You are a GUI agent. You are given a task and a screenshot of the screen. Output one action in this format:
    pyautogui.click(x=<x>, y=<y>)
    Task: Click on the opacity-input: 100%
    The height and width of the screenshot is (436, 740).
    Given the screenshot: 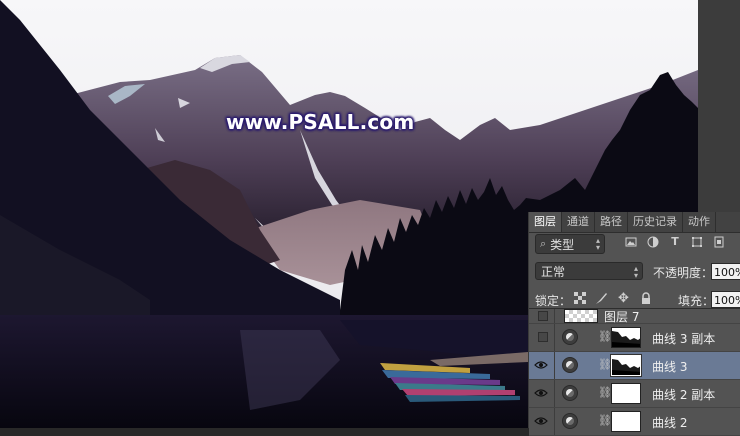 What is the action you would take?
    pyautogui.click(x=725, y=271)
    